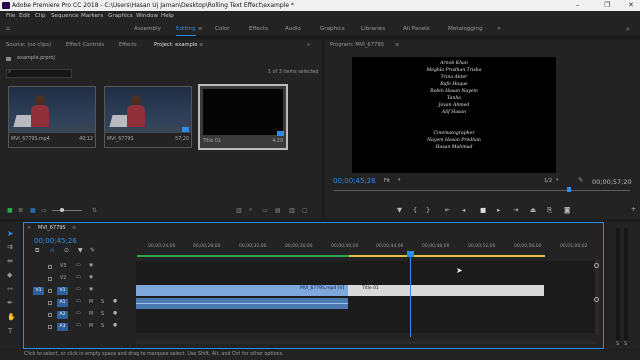  Describe the element at coordinates (92, 250) in the screenshot. I see `timeline-settings-icon: ✎` at that location.